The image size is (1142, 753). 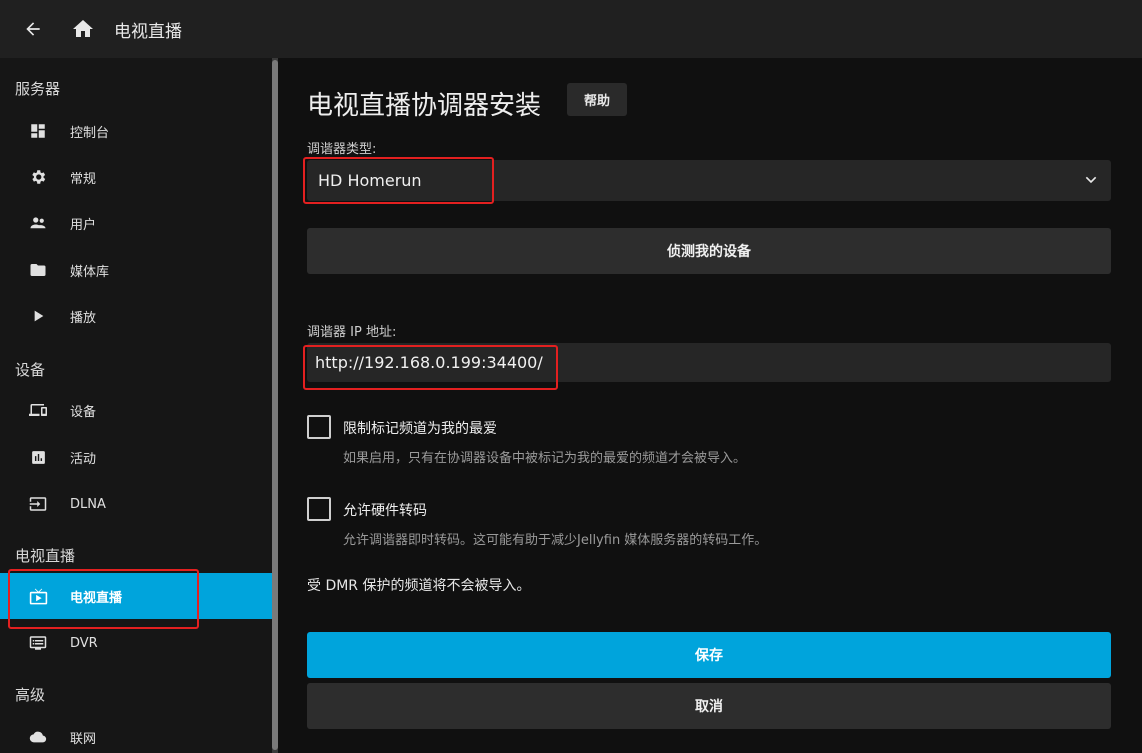 What do you see at coordinates (709, 180) in the screenshot?
I see `tuner-type-select: HD Homerun` at bounding box center [709, 180].